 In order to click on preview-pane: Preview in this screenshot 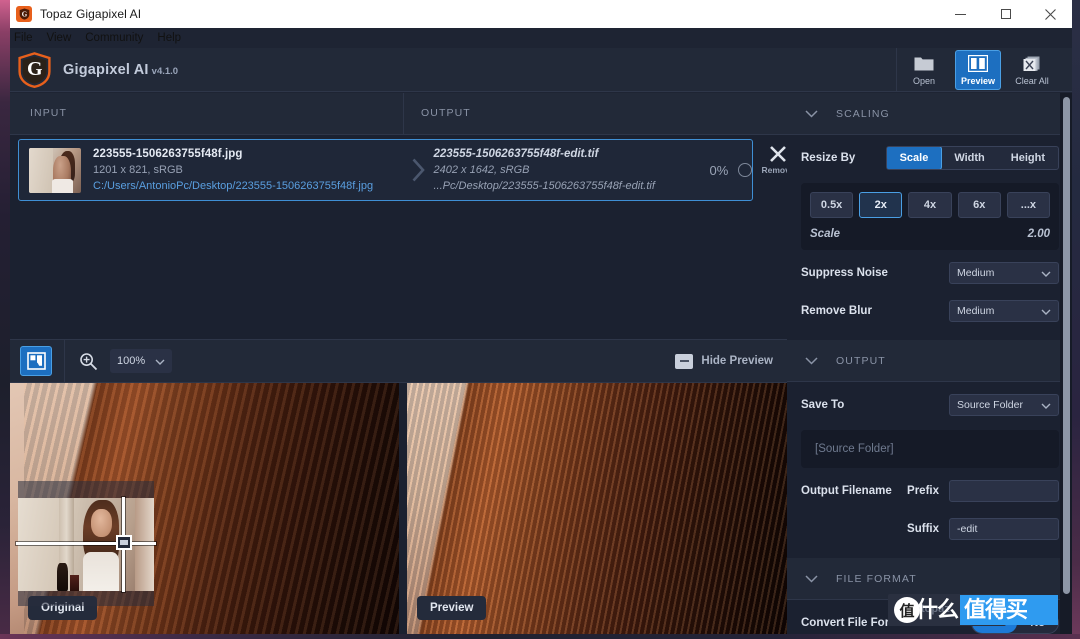, I will do `click(593, 508)`.